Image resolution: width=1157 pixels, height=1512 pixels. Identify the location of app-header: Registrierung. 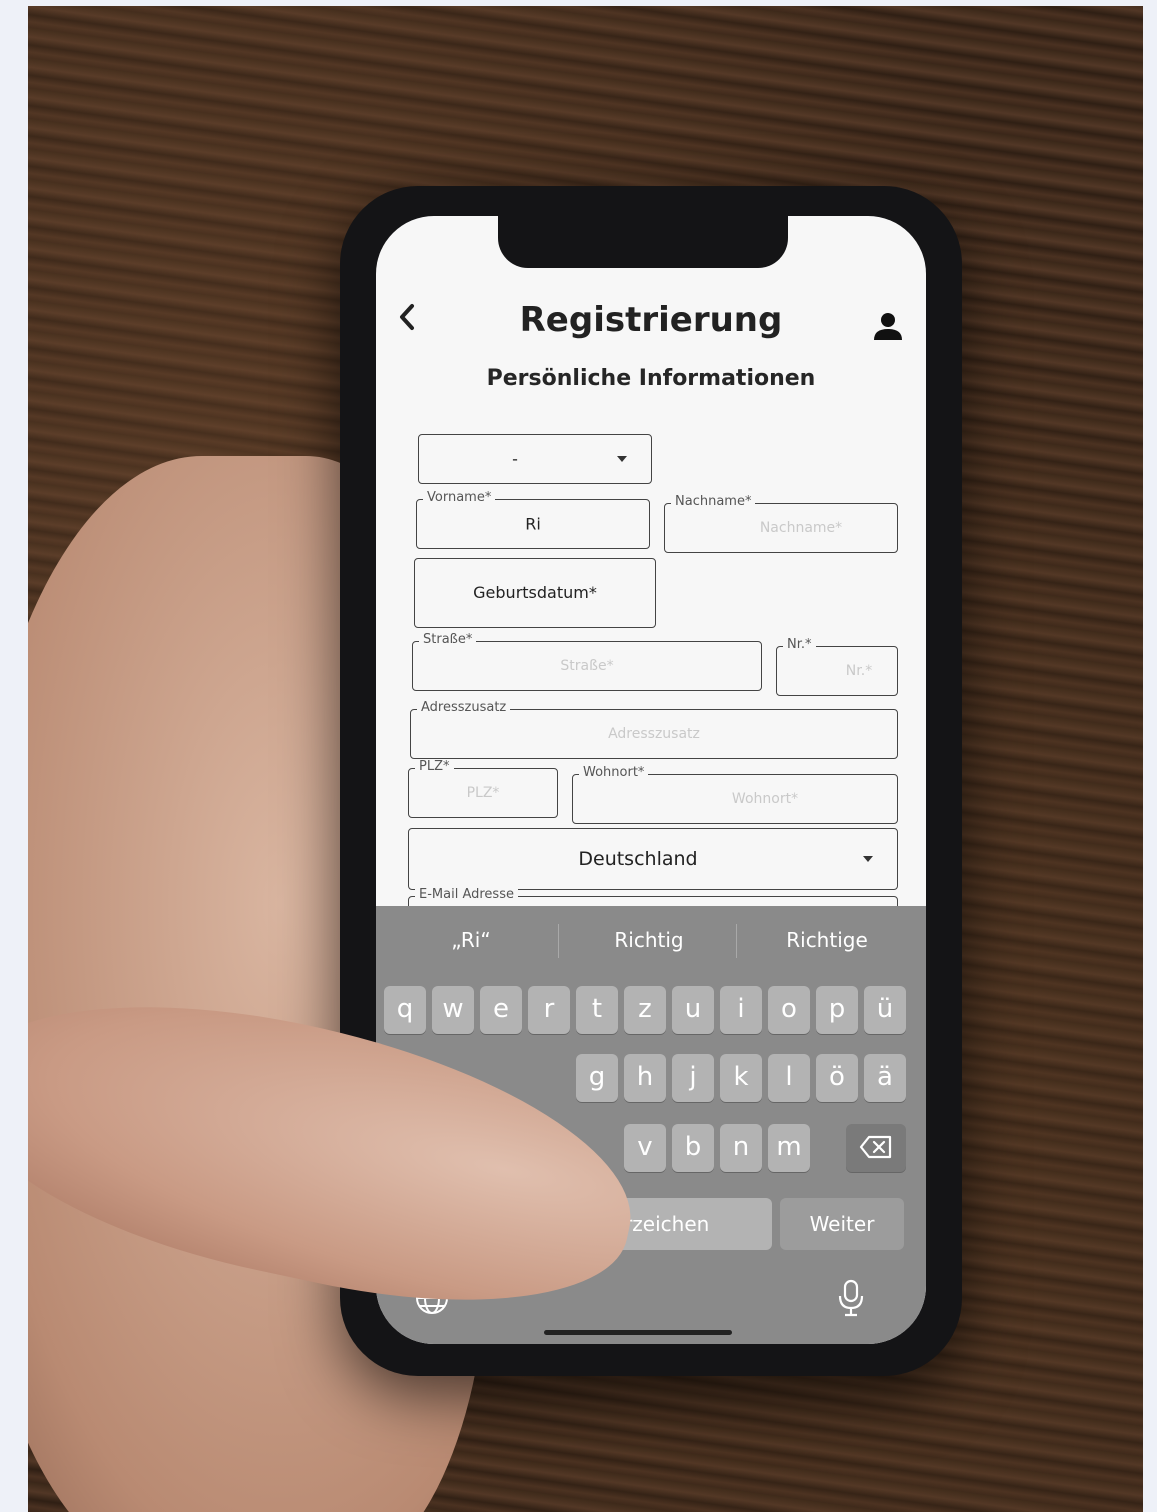
(651, 321).